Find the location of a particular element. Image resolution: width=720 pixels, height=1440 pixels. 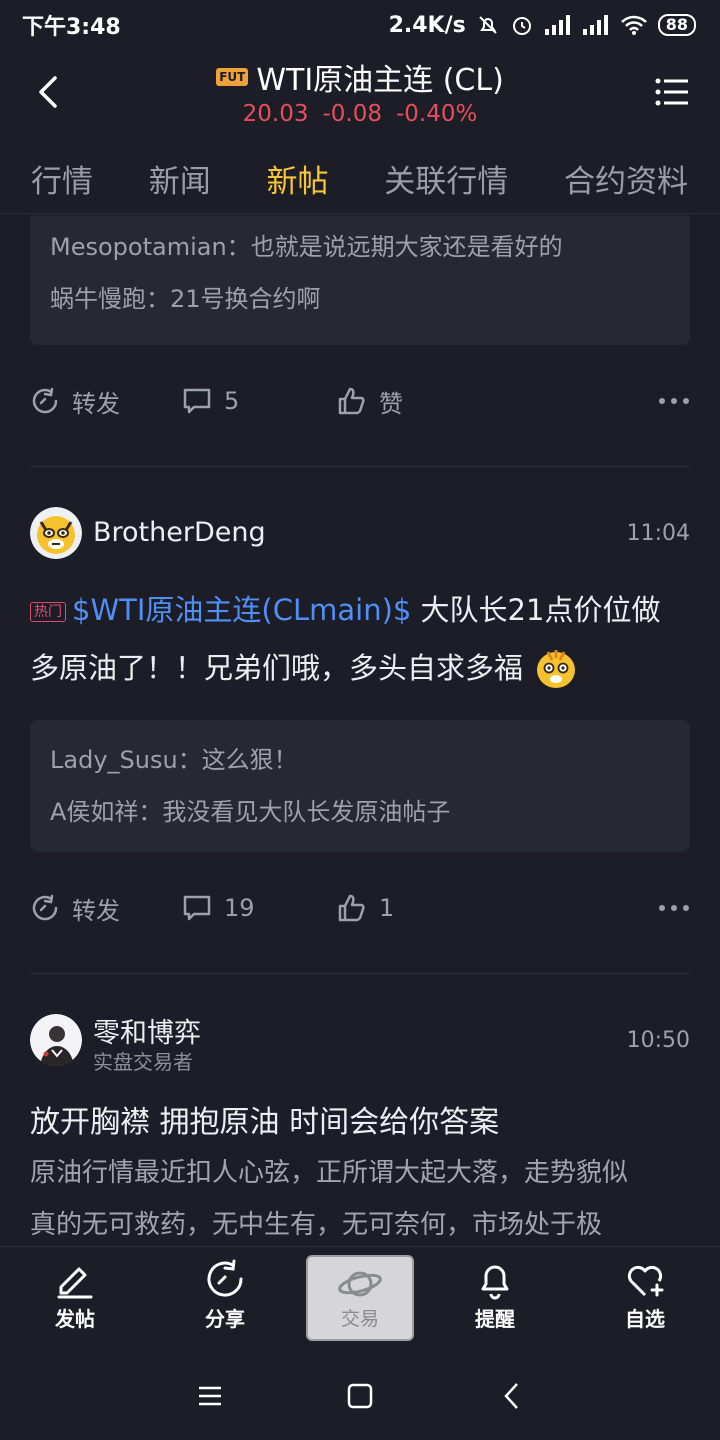

comment-preview-box: Mesopotamian：也就是说远期大家还是看好的 蜗牛慢跑：21号换合约啊 is located at coordinates (360, 280).